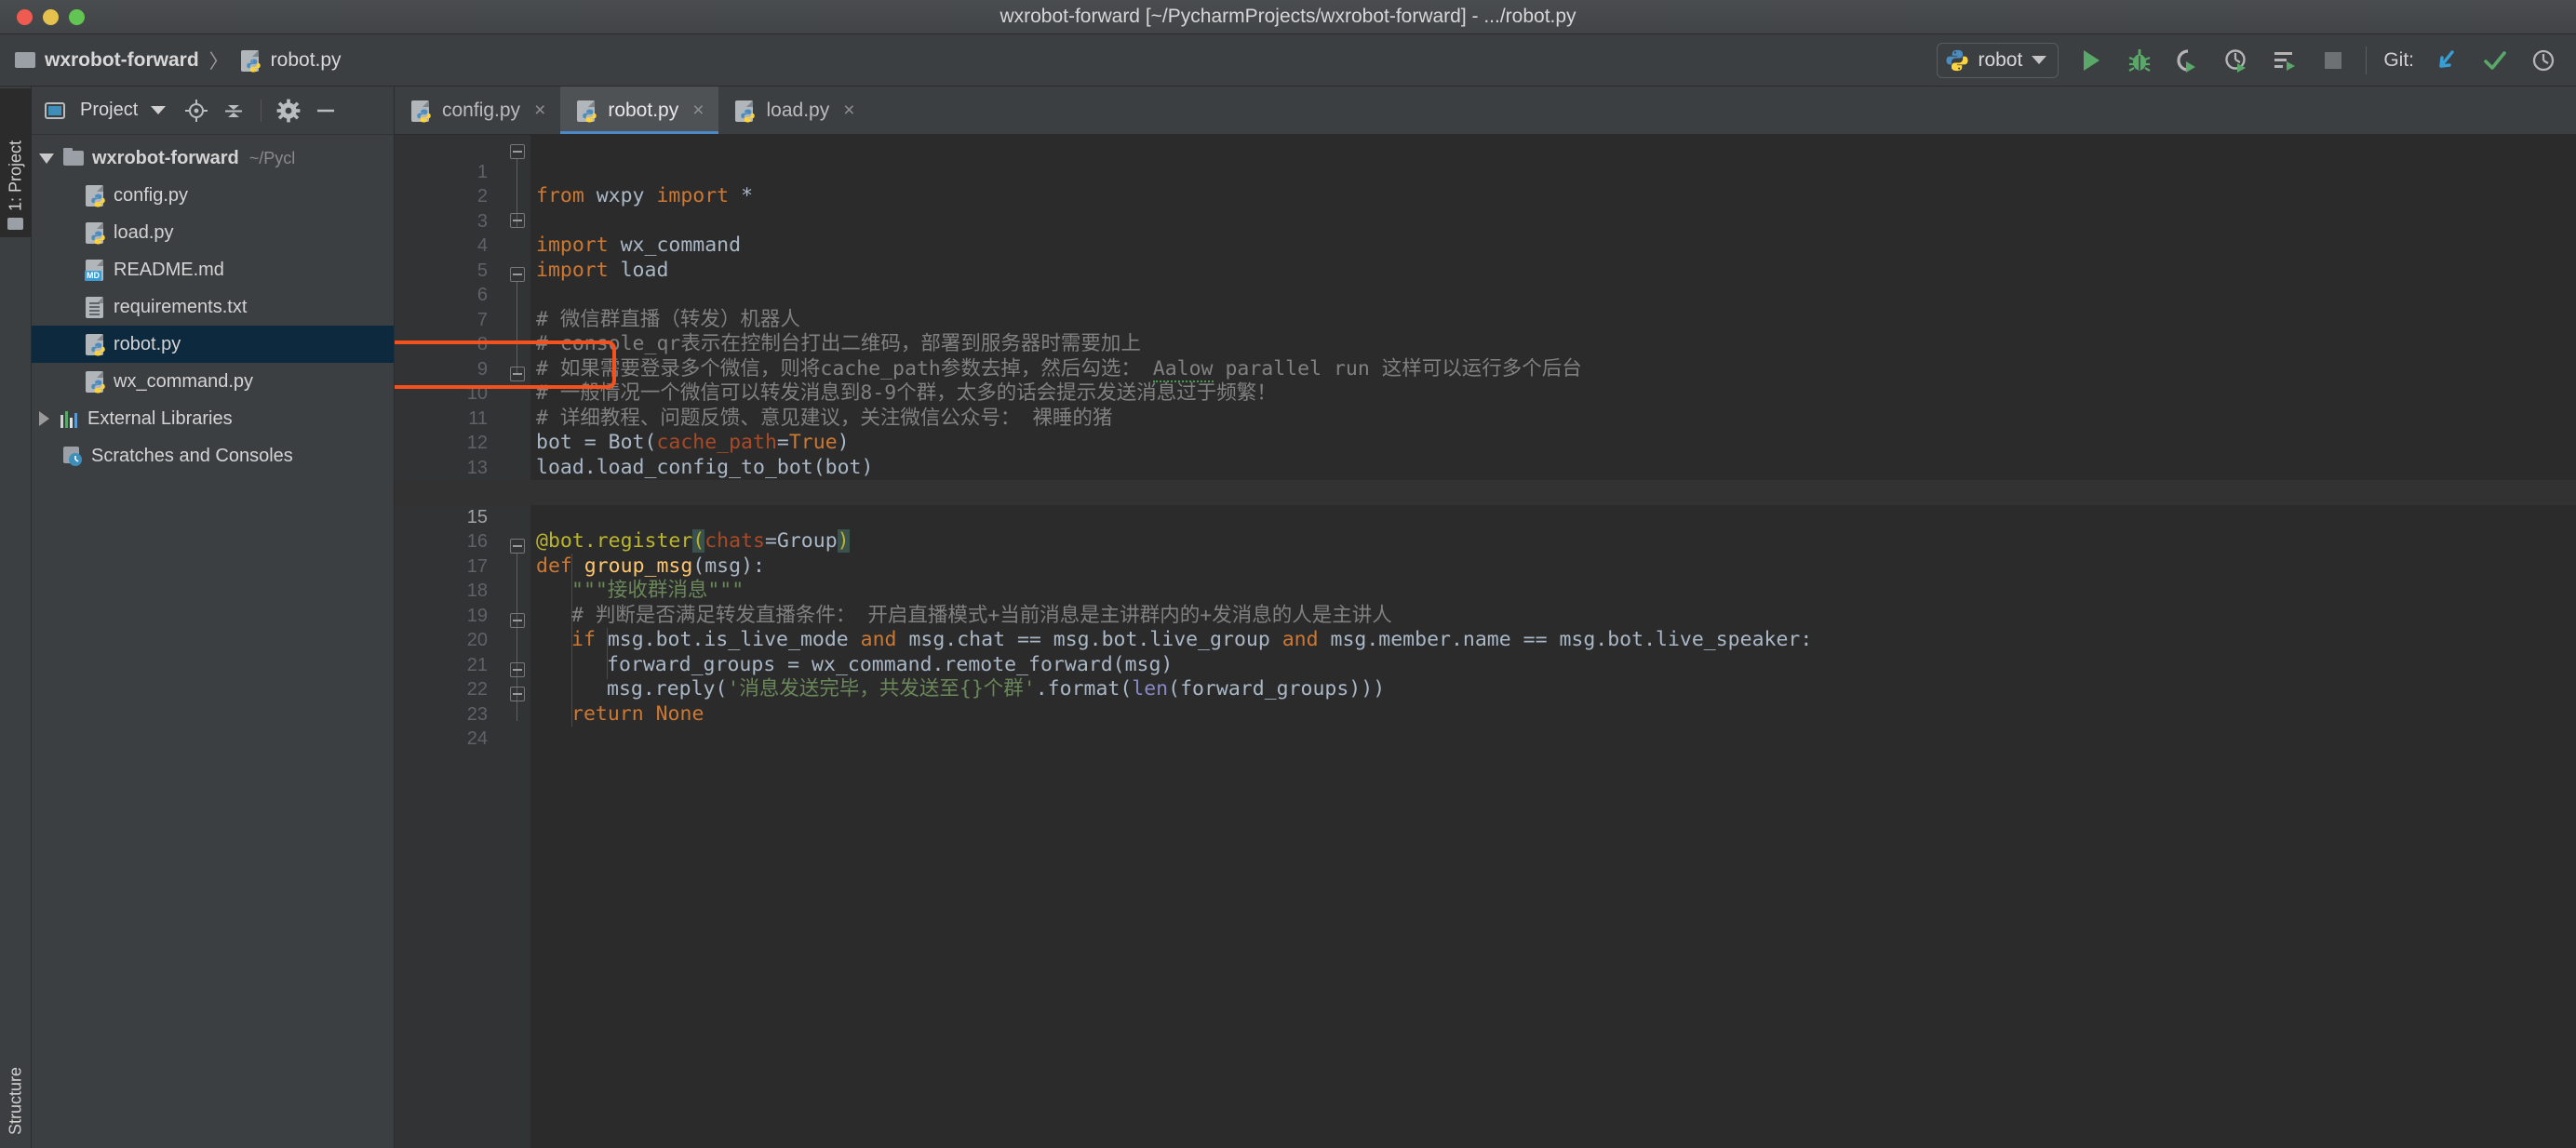  I want to click on md-badge: MD, so click(93, 276).